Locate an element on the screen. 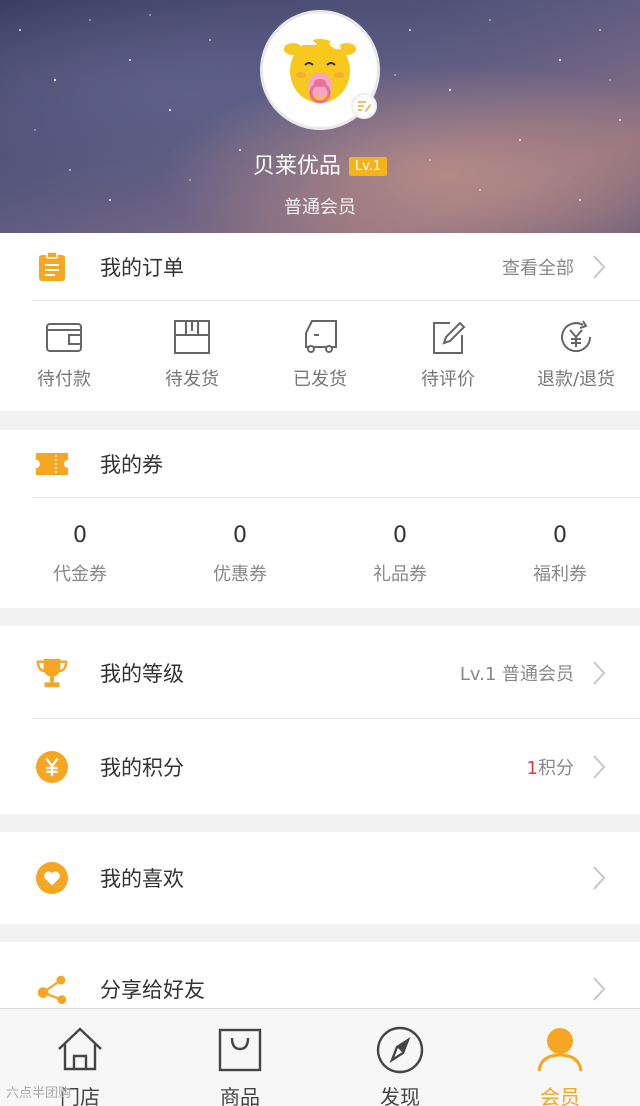 The height and width of the screenshot is (1106, 640). coupon-label: 优惠券 is located at coordinates (240, 574).